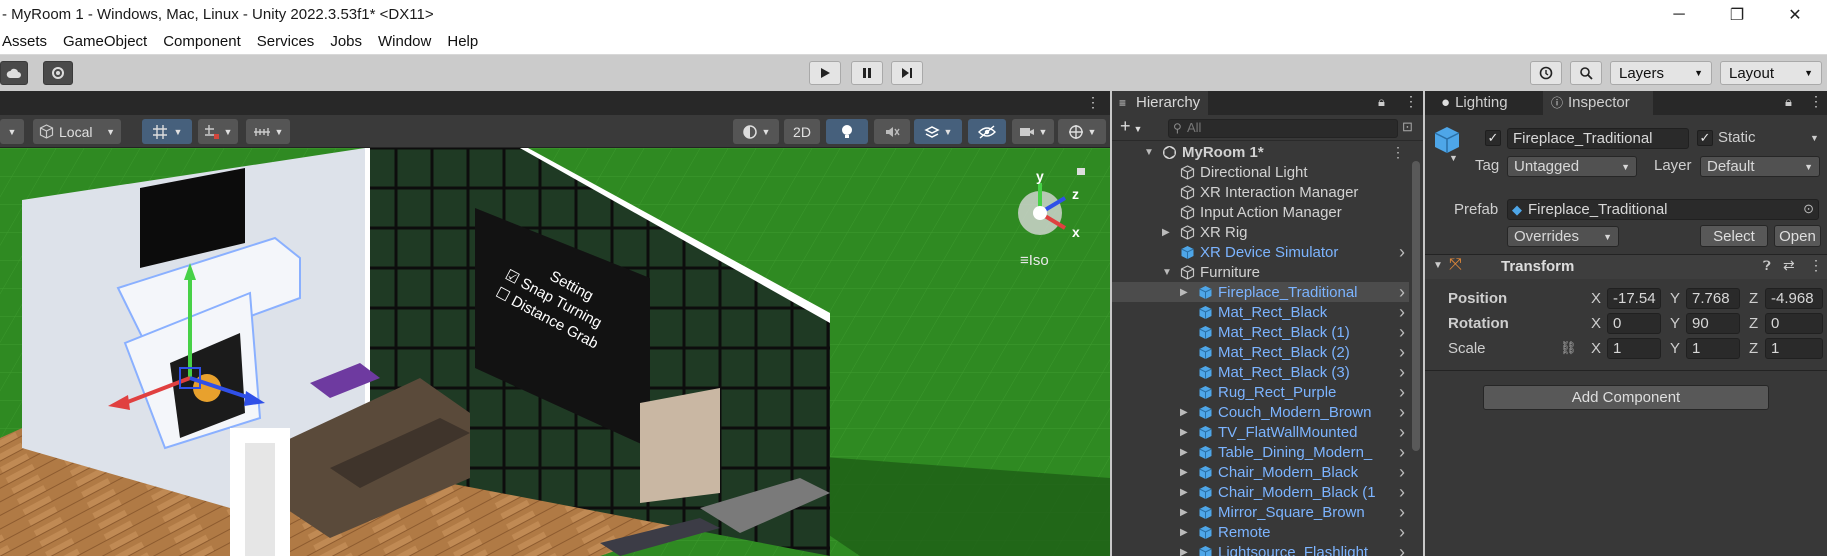 Image resolution: width=1827 pixels, height=556 pixels. I want to click on gizmo-x-label: x, so click(1076, 232).